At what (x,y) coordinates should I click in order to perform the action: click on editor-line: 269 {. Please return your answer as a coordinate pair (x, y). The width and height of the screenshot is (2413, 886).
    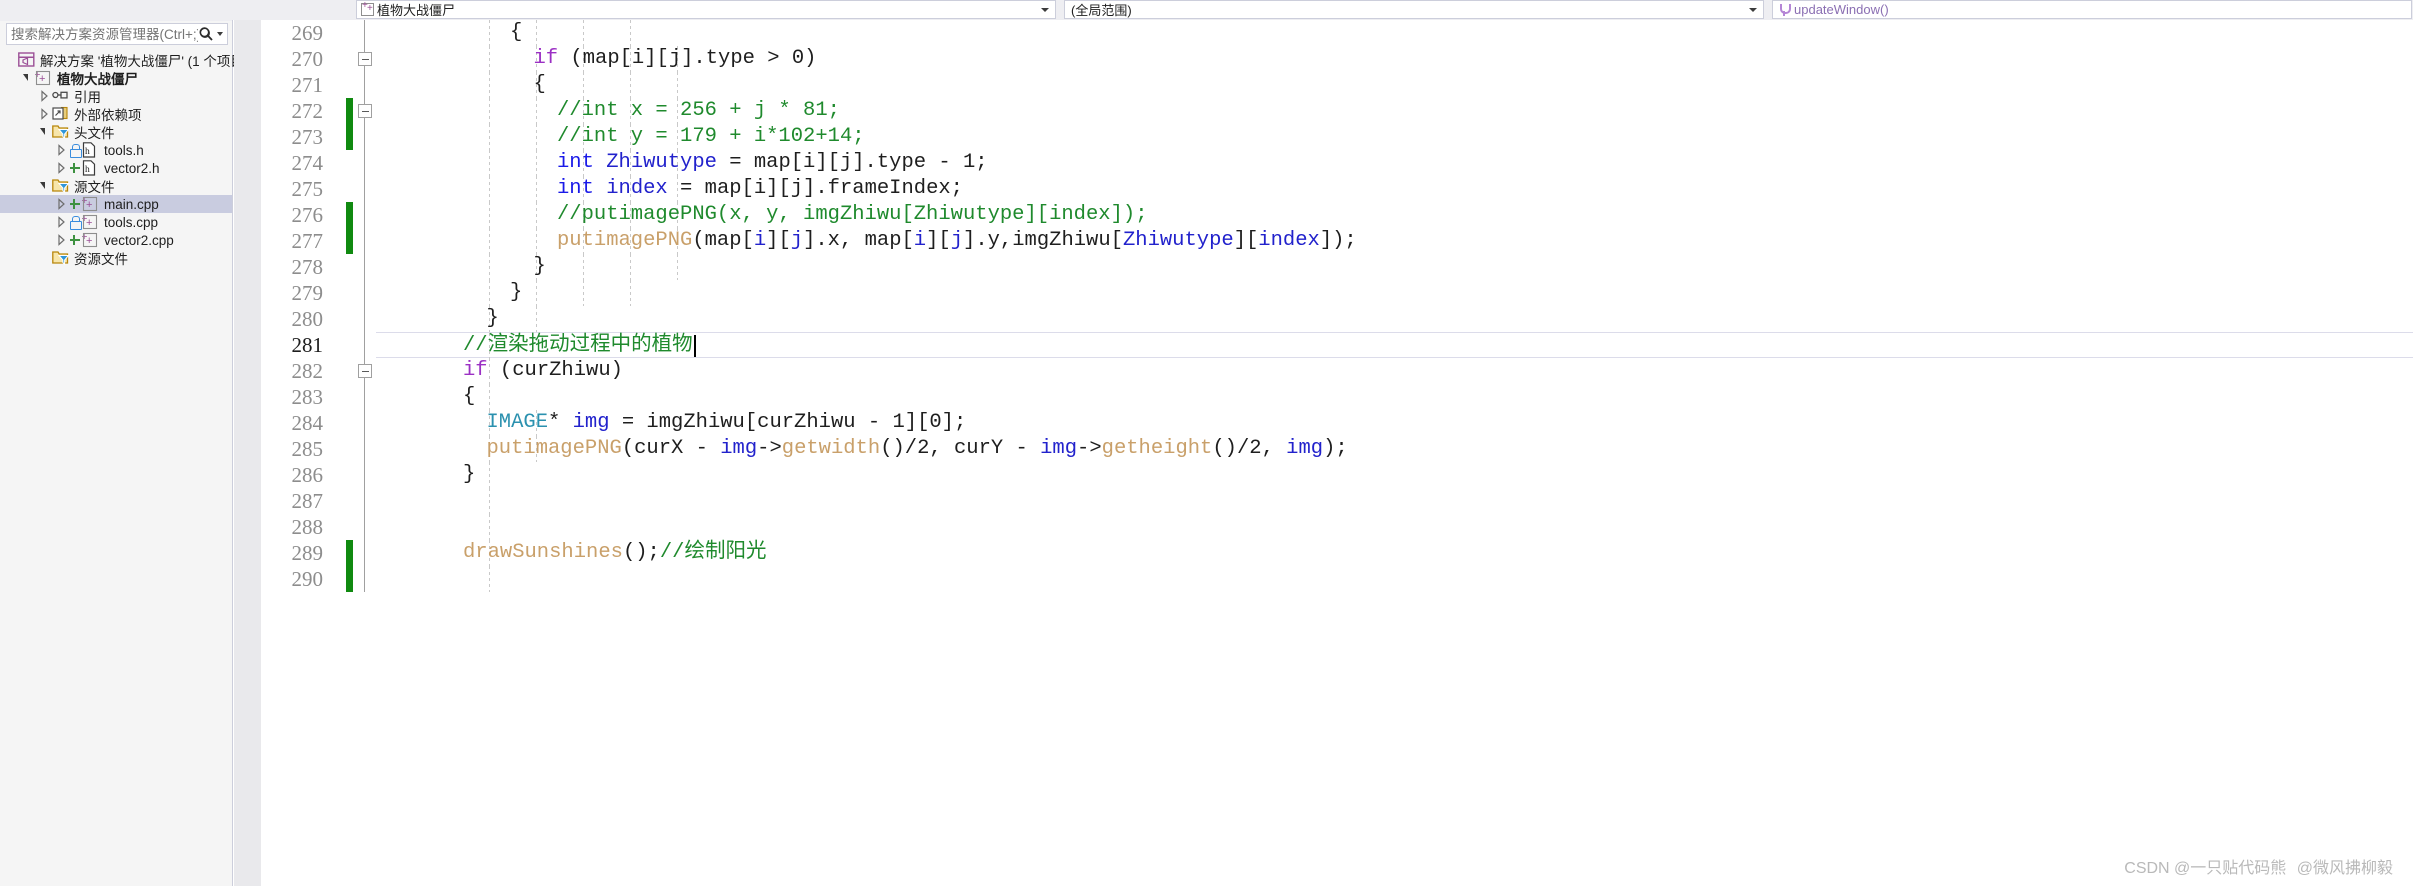
    Looking at the image, I should click on (1323, 33).